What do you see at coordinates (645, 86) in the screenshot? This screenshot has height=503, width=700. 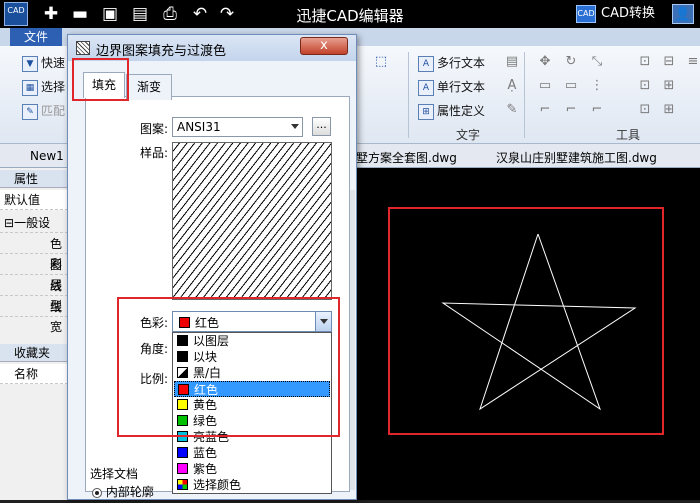 I see `join-icon: ⊡` at bounding box center [645, 86].